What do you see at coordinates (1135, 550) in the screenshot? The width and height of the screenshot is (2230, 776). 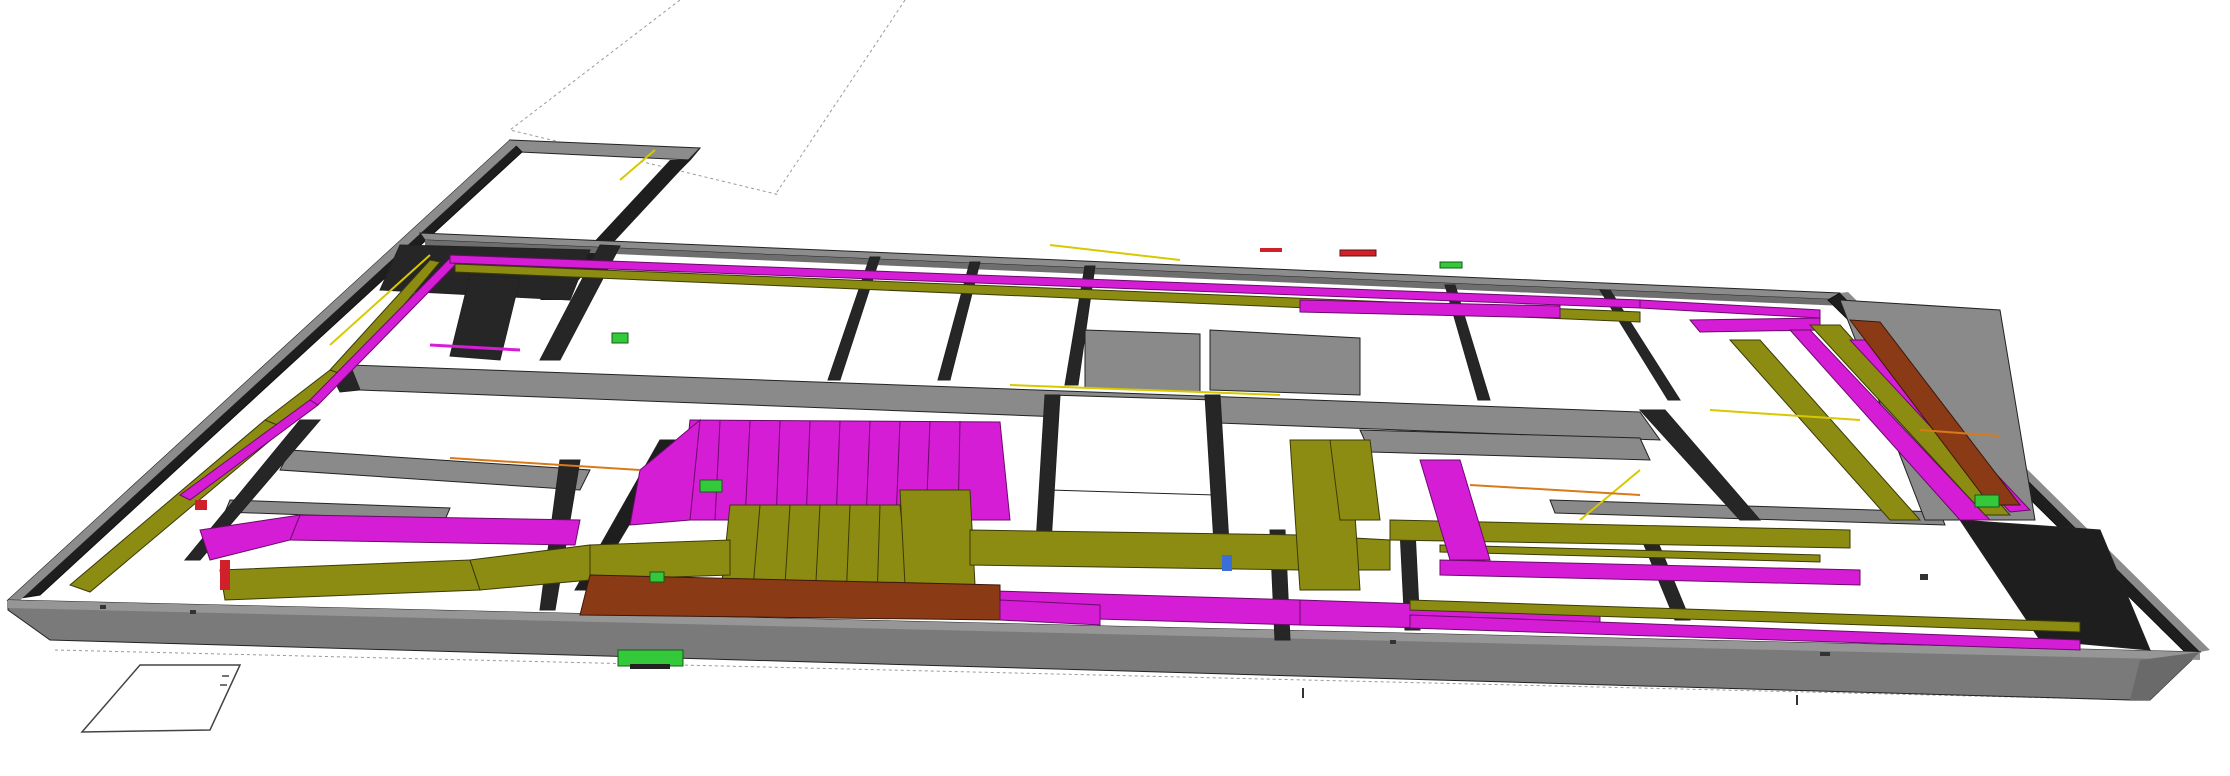 I see `return-main` at bounding box center [1135, 550].